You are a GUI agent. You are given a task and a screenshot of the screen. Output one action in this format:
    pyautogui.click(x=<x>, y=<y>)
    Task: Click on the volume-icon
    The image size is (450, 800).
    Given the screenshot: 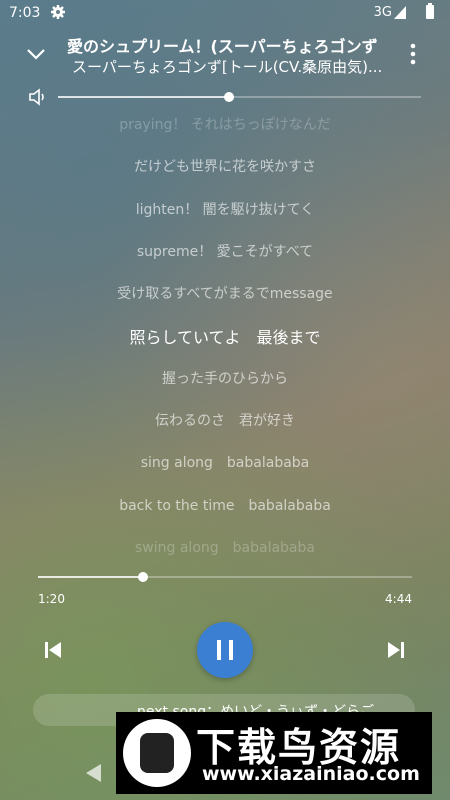 What is the action you would take?
    pyautogui.click(x=38, y=97)
    